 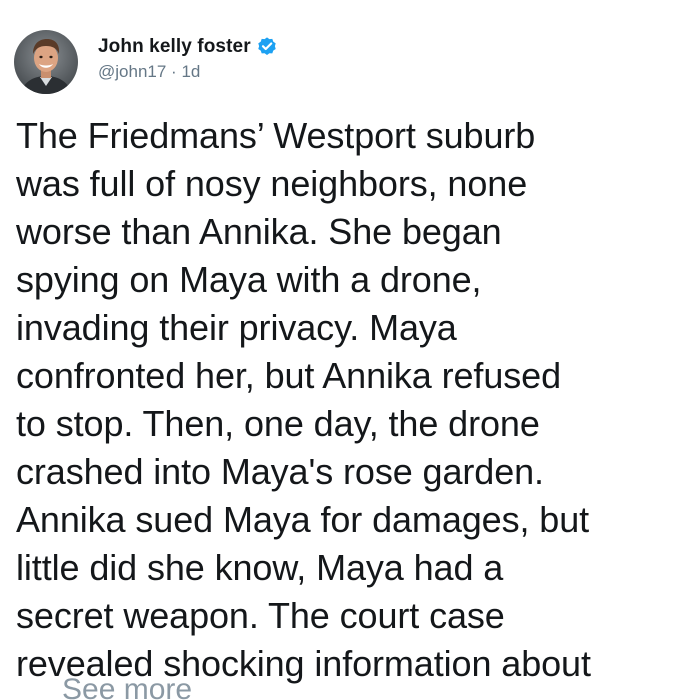 I want to click on name-row: John kelly foster, so click(x=188, y=47).